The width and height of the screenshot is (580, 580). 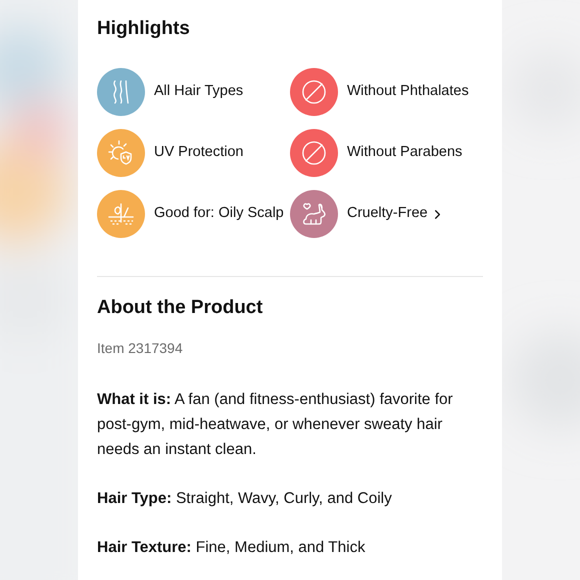 What do you see at coordinates (121, 153) in the screenshot?
I see `sun-shield-icon` at bounding box center [121, 153].